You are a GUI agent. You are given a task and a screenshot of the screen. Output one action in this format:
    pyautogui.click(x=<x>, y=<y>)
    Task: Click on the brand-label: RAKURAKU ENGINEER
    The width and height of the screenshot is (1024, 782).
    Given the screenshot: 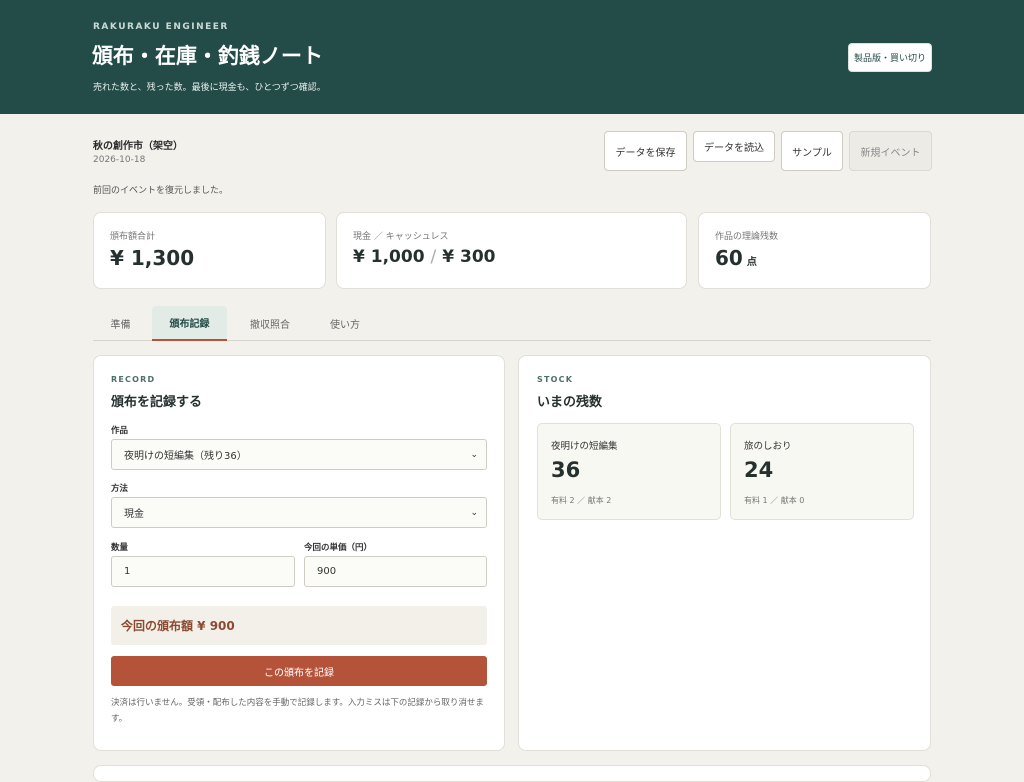 What is the action you would take?
    pyautogui.click(x=161, y=27)
    